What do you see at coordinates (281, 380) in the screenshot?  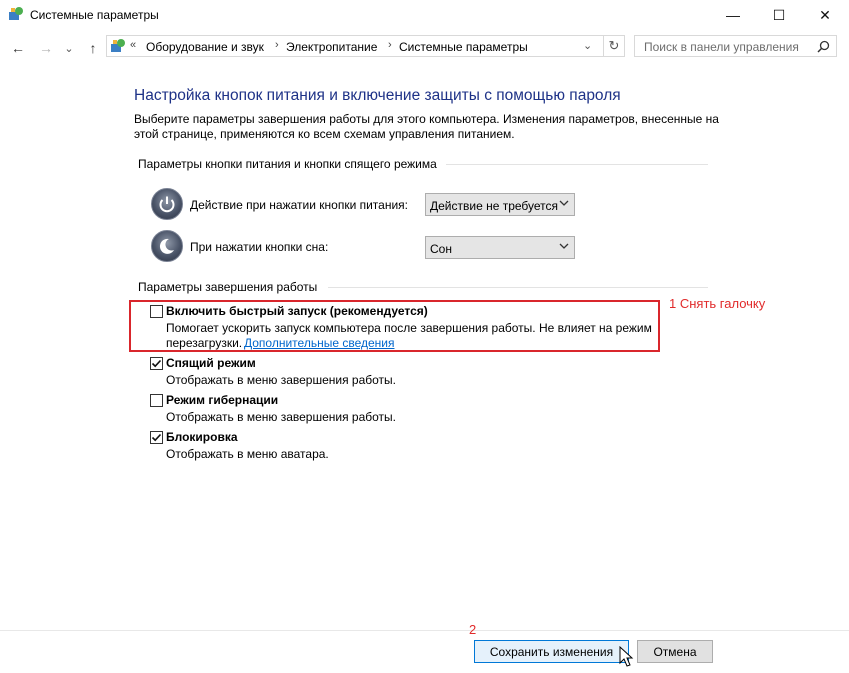 I see `sleep-option-description: Отображать в меню завершения работы.` at bounding box center [281, 380].